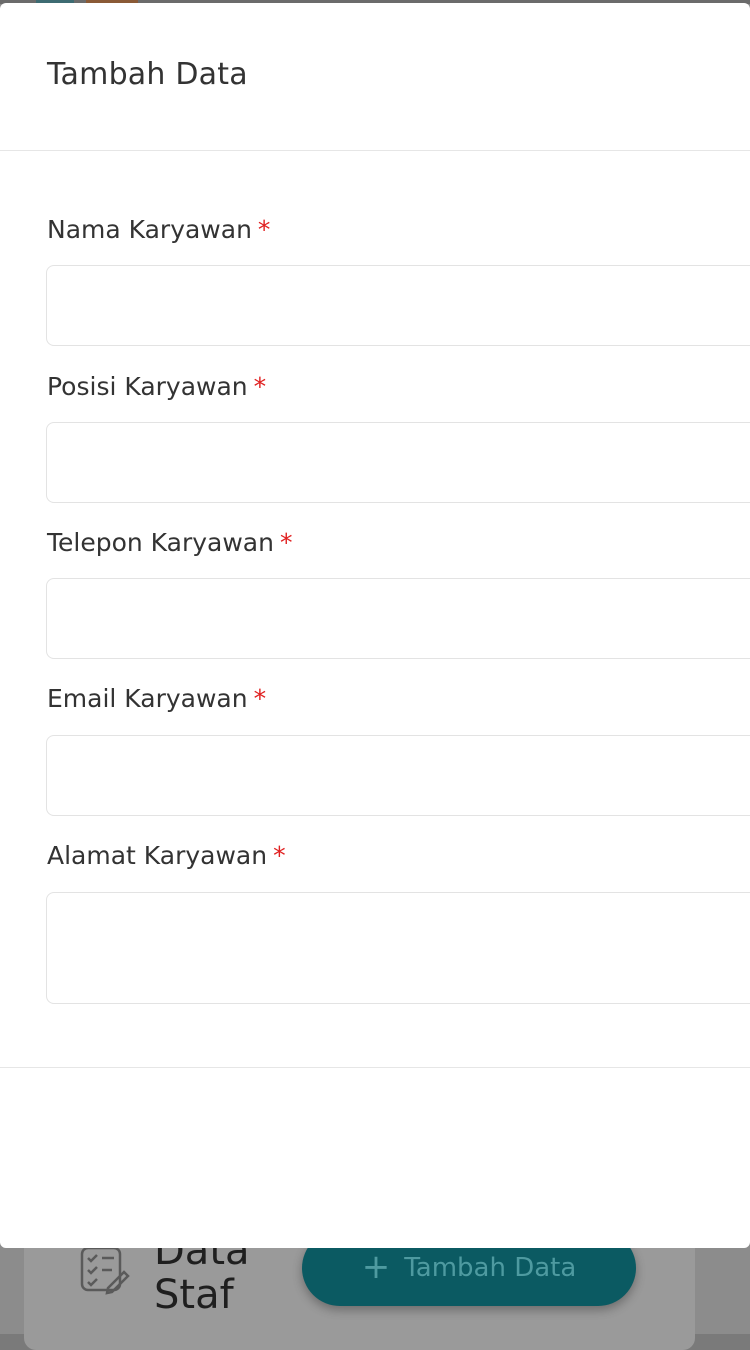  Describe the element at coordinates (105, 1270) in the screenshot. I see `checklist-edit-icon` at that location.